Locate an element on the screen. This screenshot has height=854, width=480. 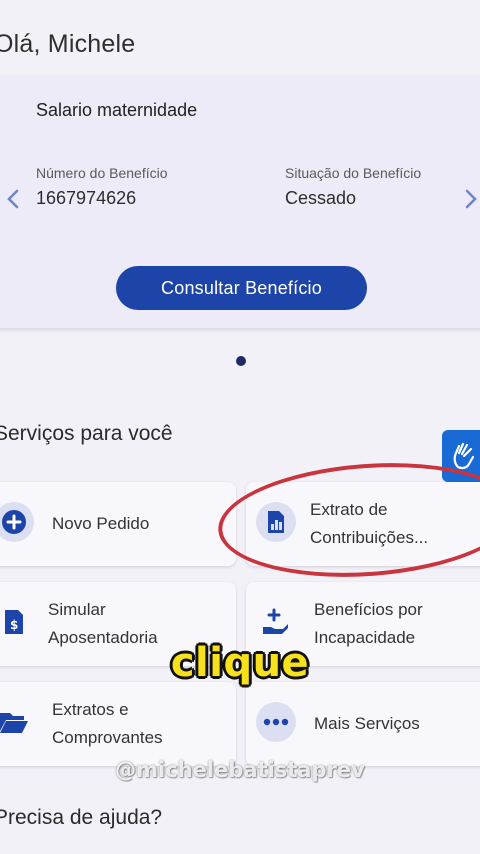
service-tile-more-services: Mais Serviços is located at coordinates (363, 724).